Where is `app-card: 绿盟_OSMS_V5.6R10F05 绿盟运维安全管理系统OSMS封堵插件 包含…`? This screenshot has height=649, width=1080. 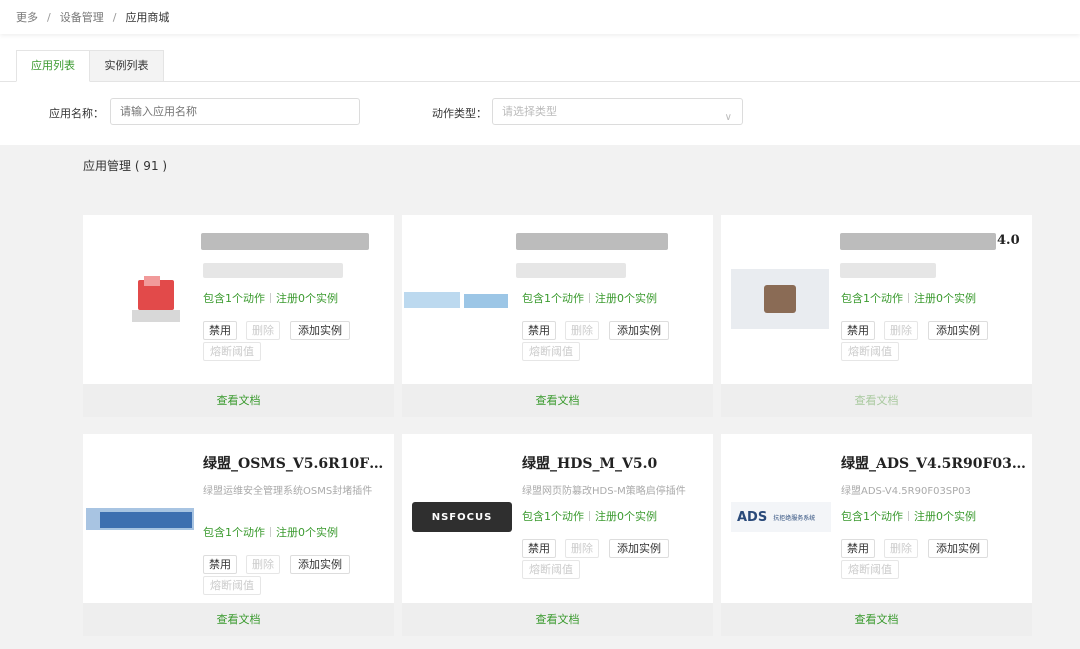
app-card: 绿盟_OSMS_V5.6R10F05 绿盟运维安全管理系统OSMS封堵插件 包含… is located at coordinates (238, 535).